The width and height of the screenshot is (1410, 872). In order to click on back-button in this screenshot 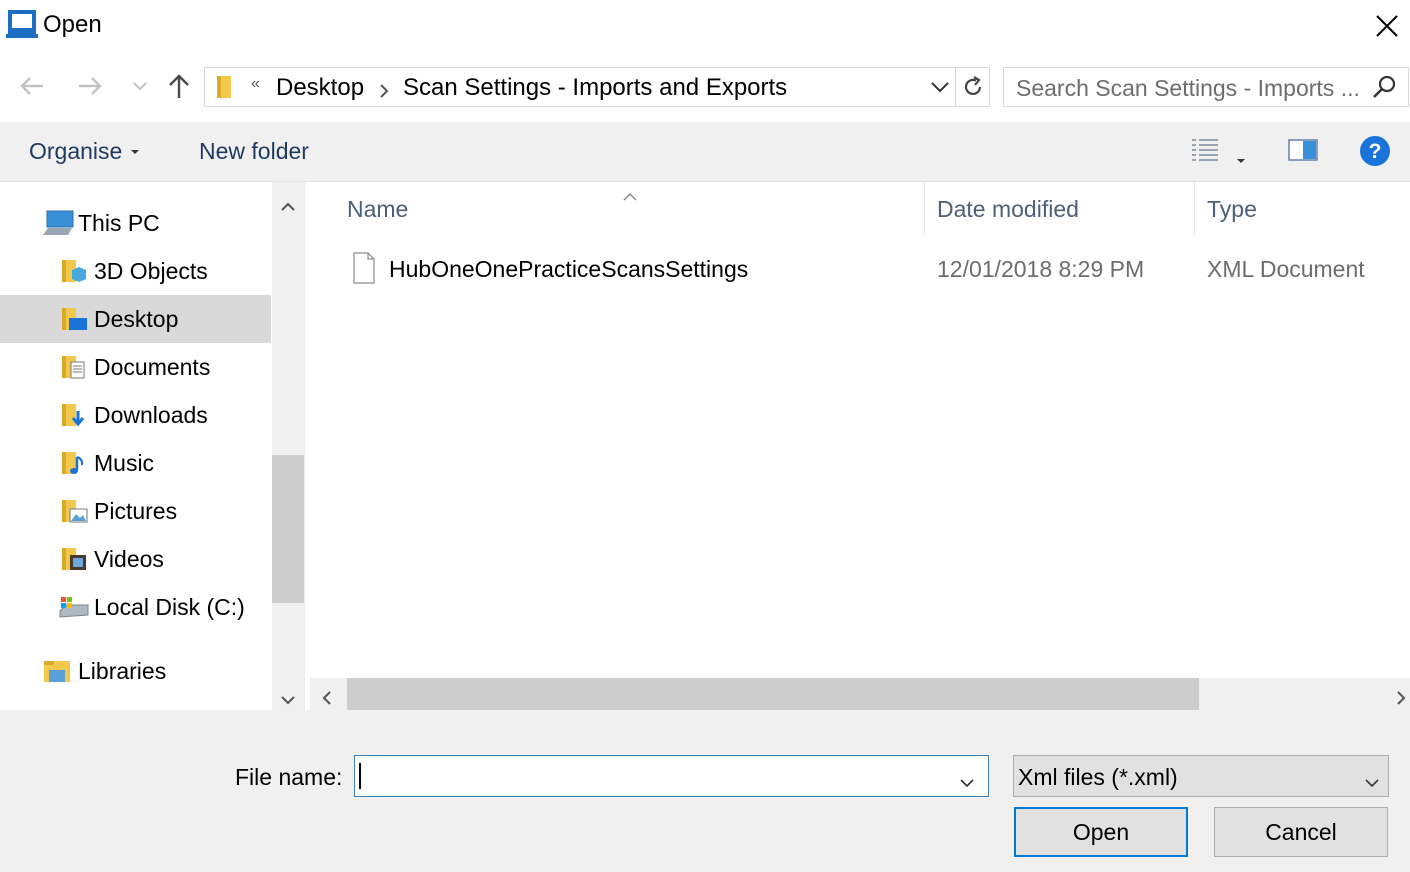, I will do `click(32, 86)`.